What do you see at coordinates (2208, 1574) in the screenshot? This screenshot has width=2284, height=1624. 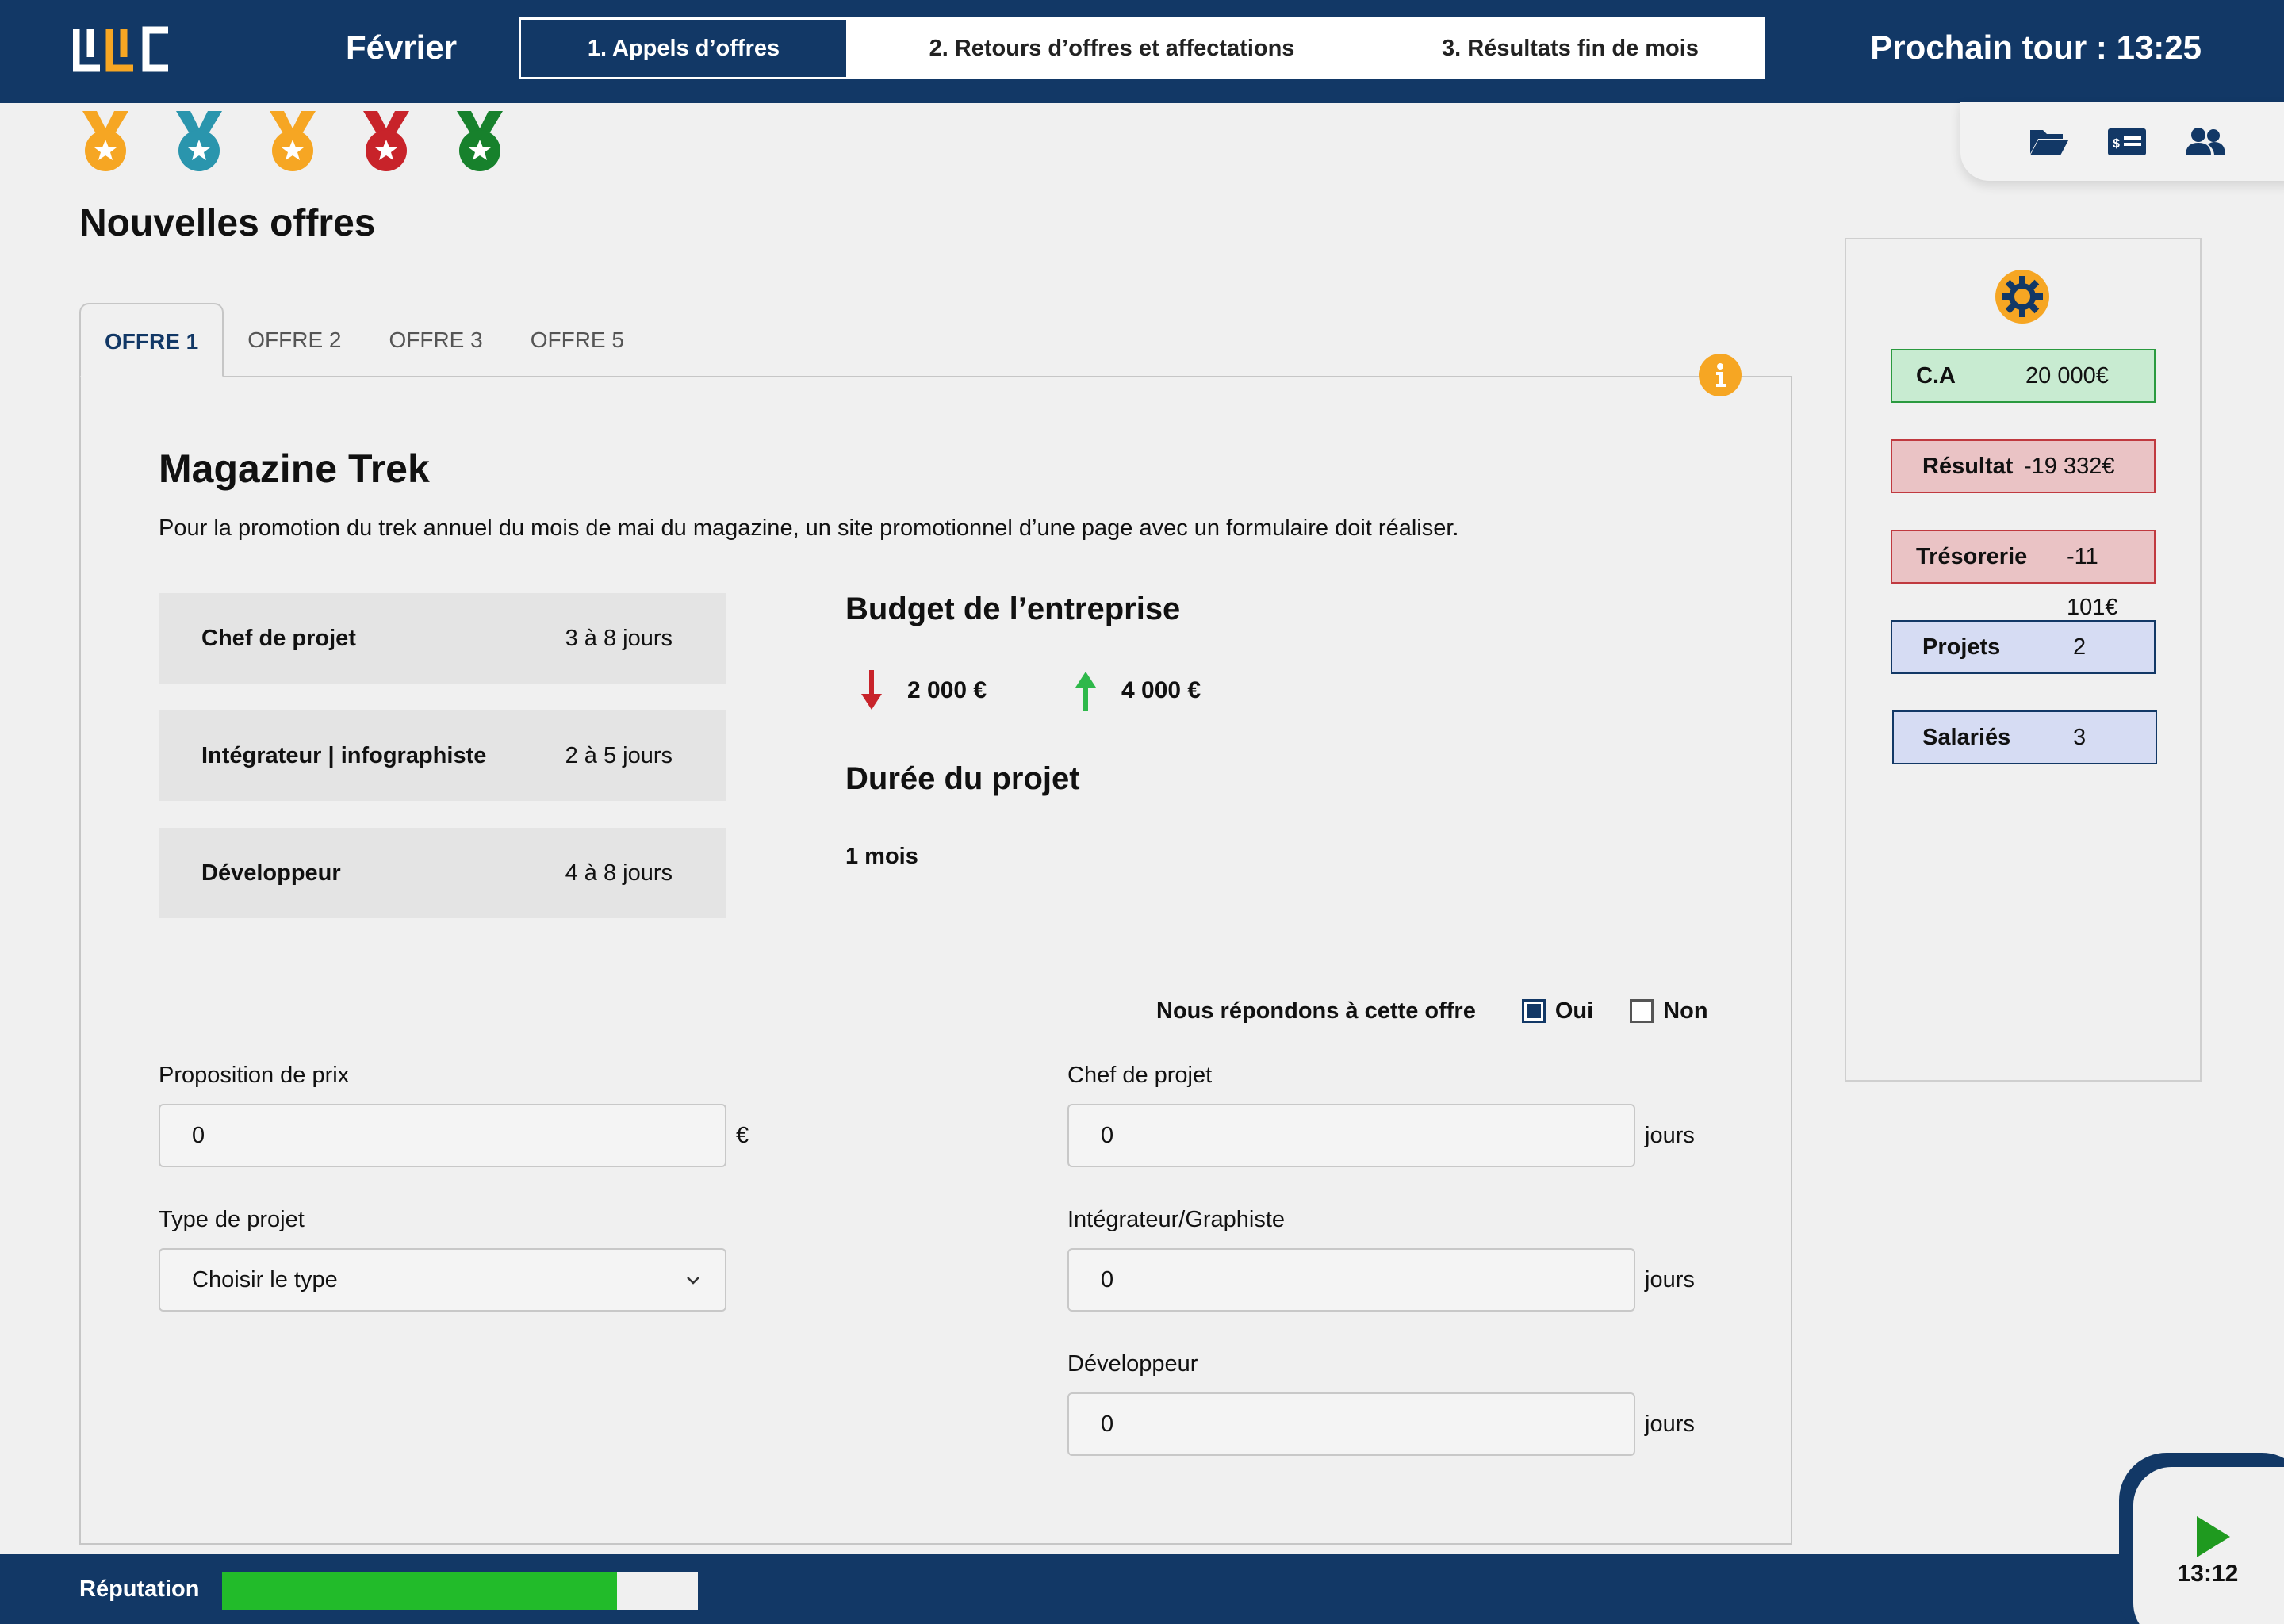 I see `turn-timer: 13:12` at bounding box center [2208, 1574].